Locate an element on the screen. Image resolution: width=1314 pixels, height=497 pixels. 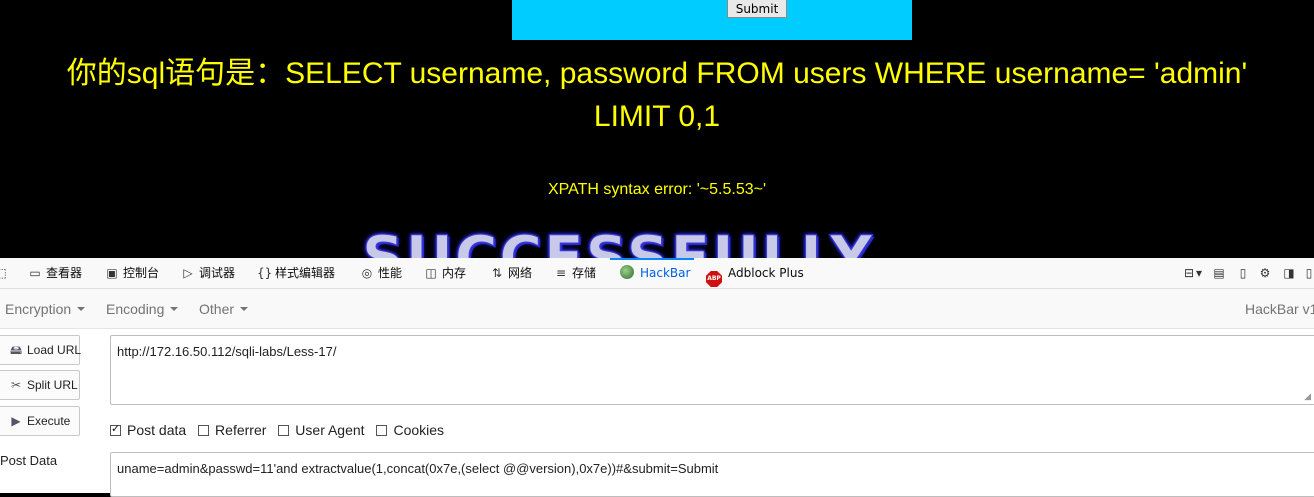
load-url-button: 🖴 Load URL is located at coordinates (41, 350).